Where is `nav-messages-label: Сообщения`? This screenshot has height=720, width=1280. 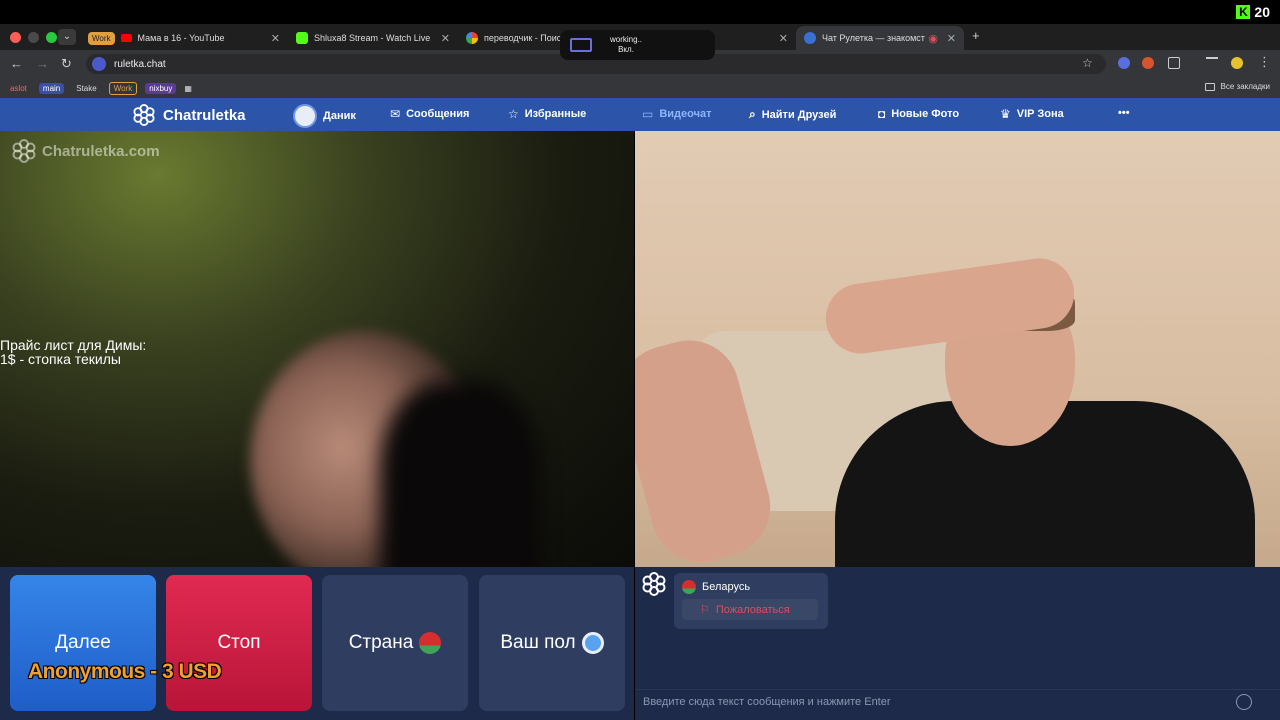
nav-messages-label: Сообщения is located at coordinates (438, 114).